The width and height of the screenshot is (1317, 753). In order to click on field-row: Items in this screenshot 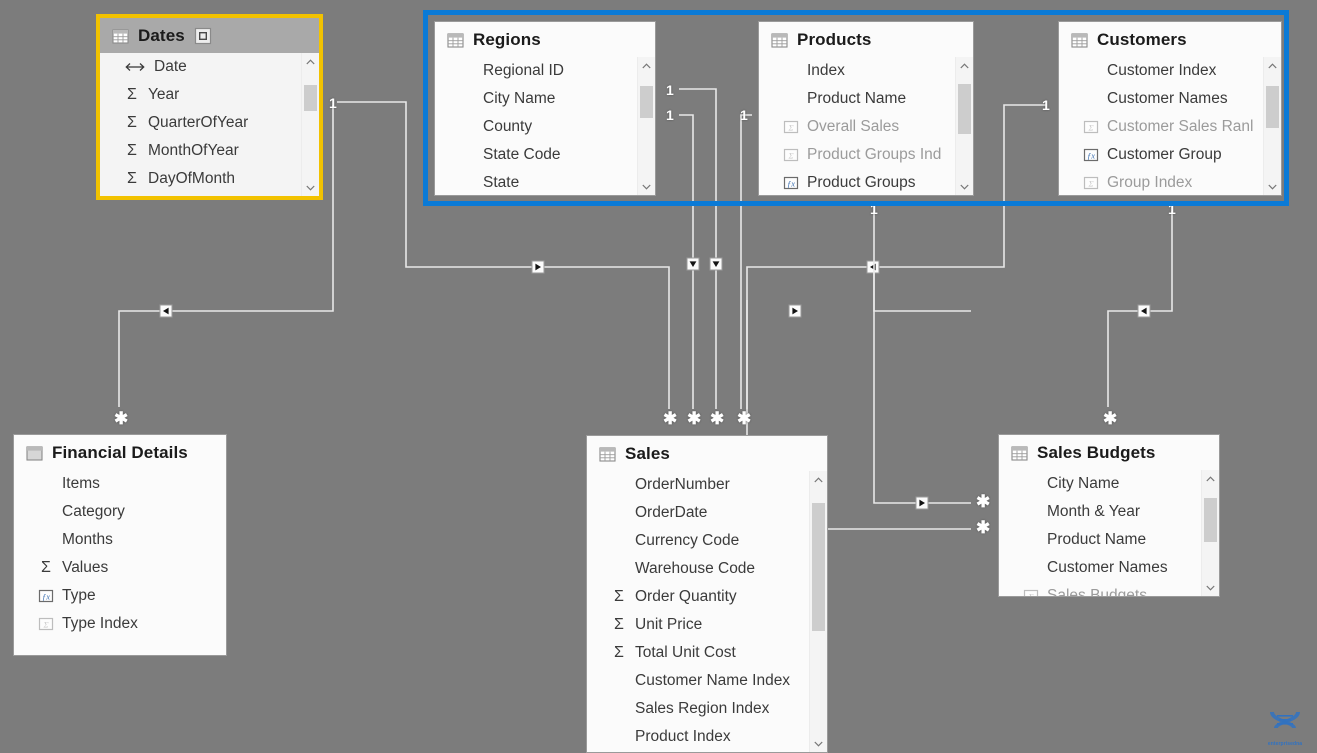, I will do `click(130, 484)`.